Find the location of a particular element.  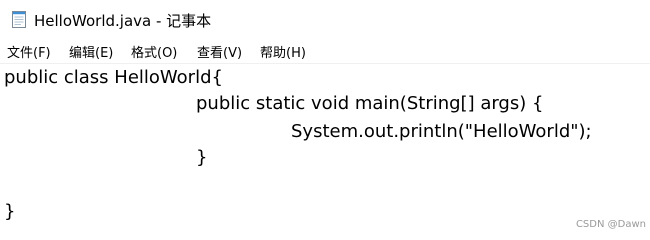

code-line: public static void main(String[] args) { is located at coordinates (370, 103).